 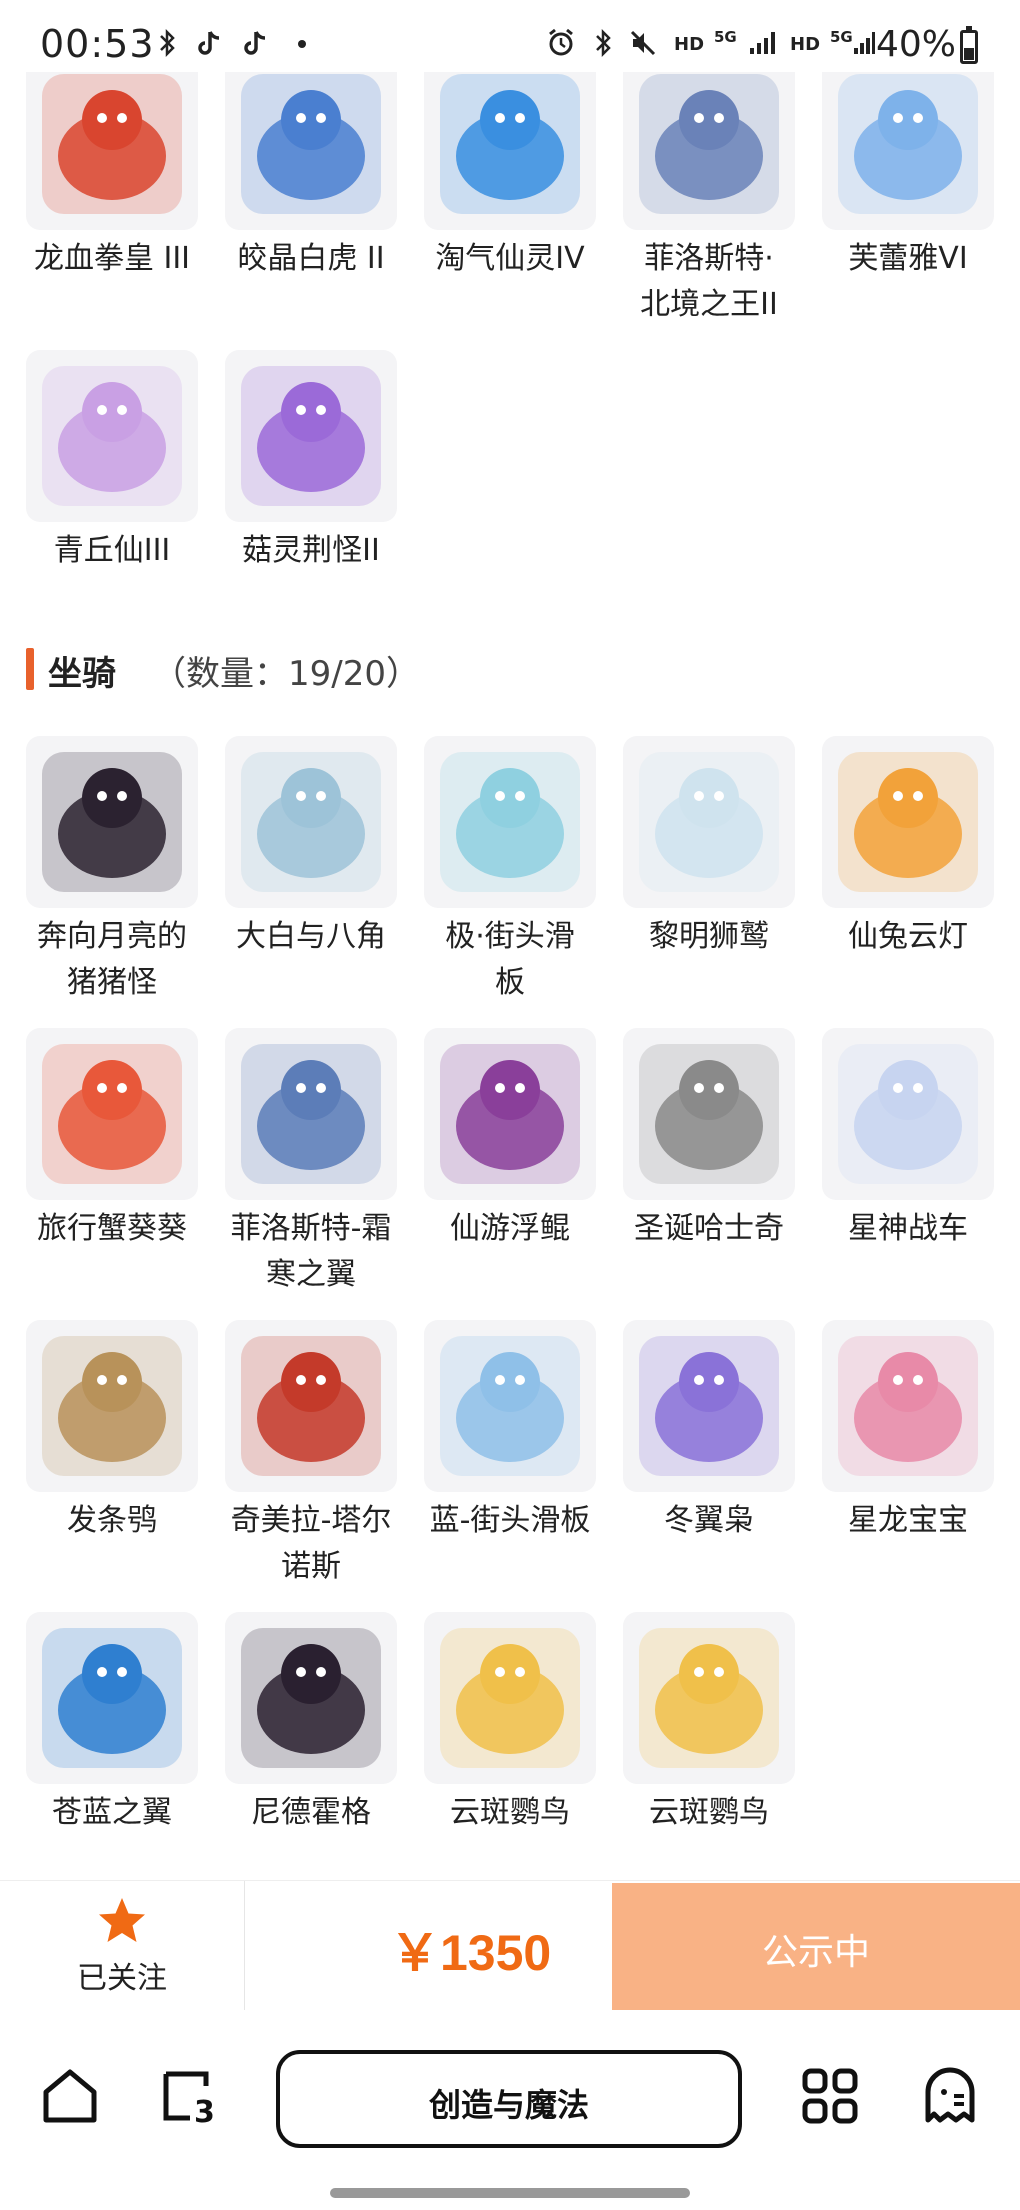 What do you see at coordinates (112, 1228) in the screenshot?
I see `mount-item-label: 旅行蟹葵葵` at bounding box center [112, 1228].